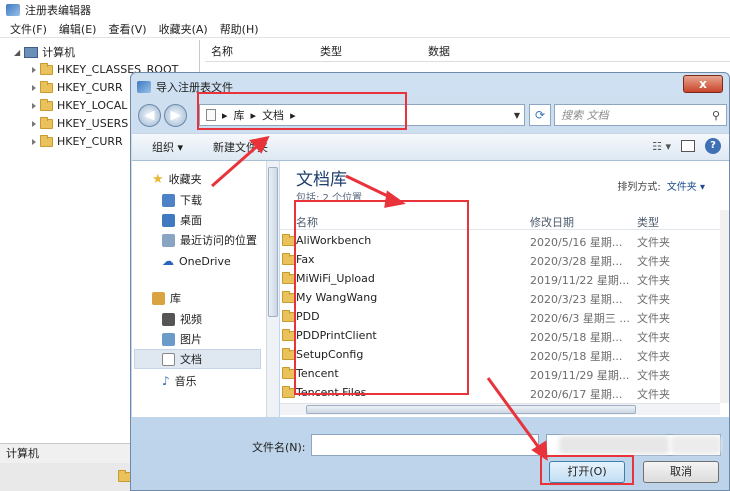 The width and height of the screenshot is (730, 491). I want to click on star-icon: ★, so click(158, 179).